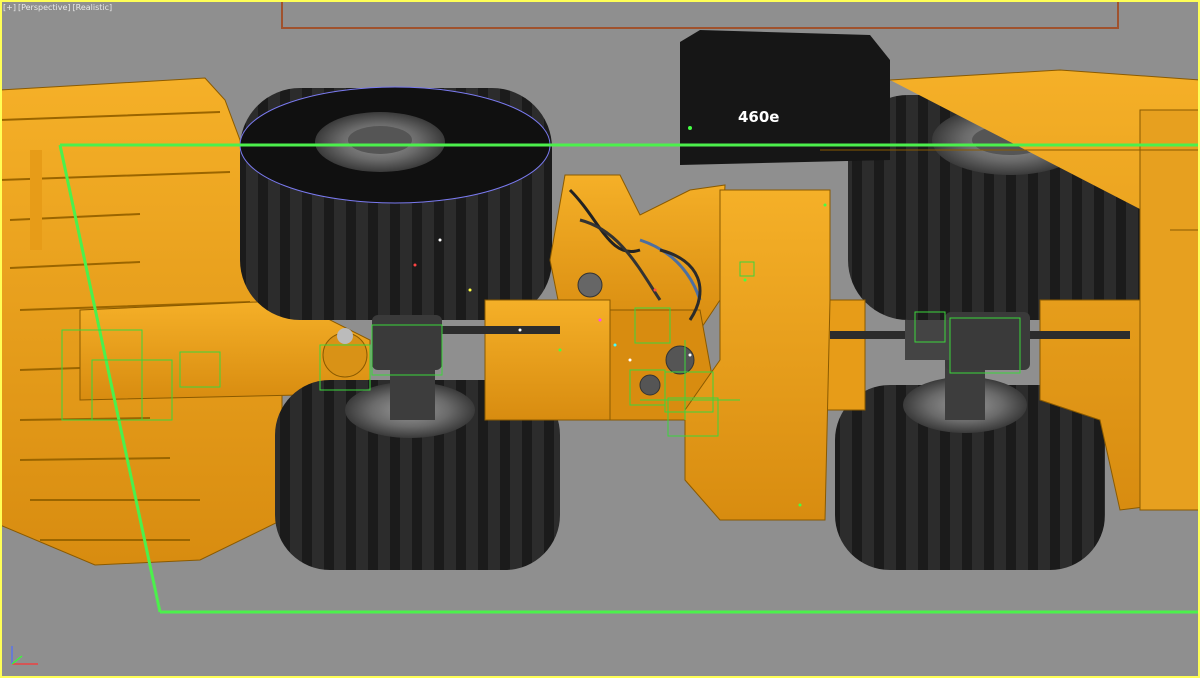  What do you see at coordinates (9, 7) in the screenshot?
I see `viewport-menu-button: [+]` at bounding box center [9, 7].